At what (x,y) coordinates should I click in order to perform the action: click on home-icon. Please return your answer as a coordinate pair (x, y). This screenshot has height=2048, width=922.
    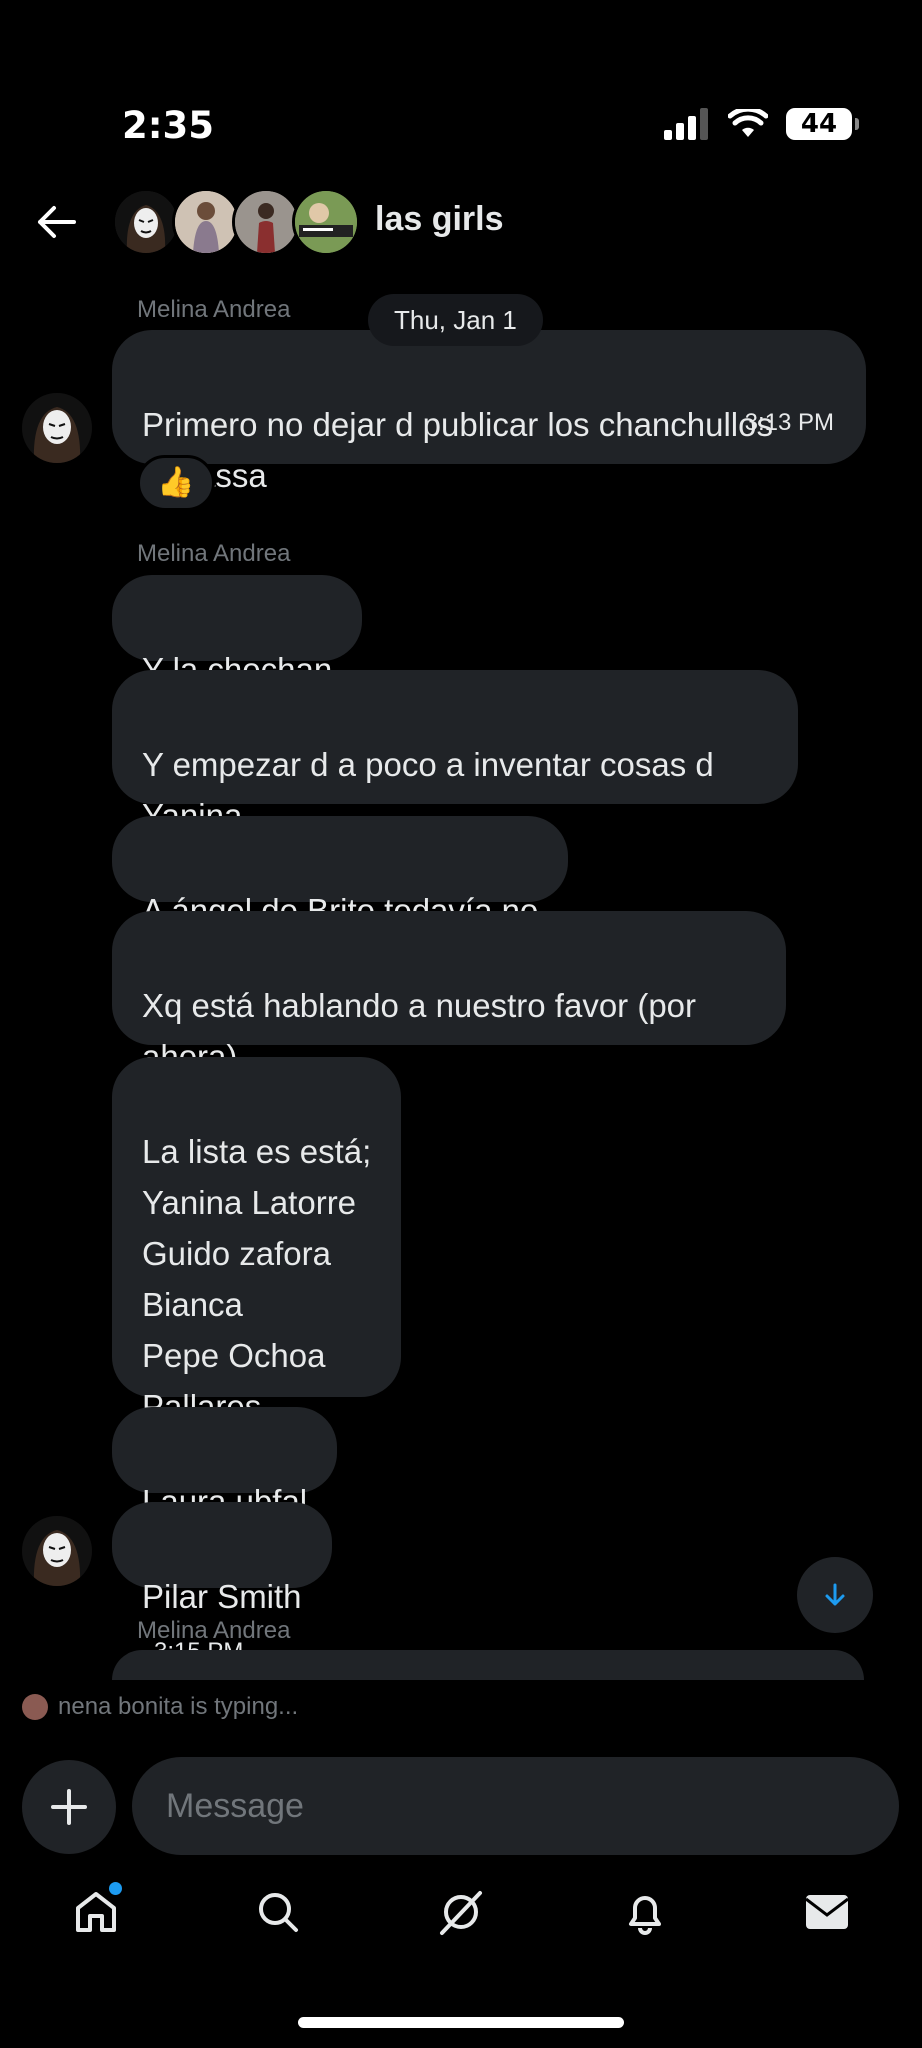
    Looking at the image, I should click on (96, 1912).